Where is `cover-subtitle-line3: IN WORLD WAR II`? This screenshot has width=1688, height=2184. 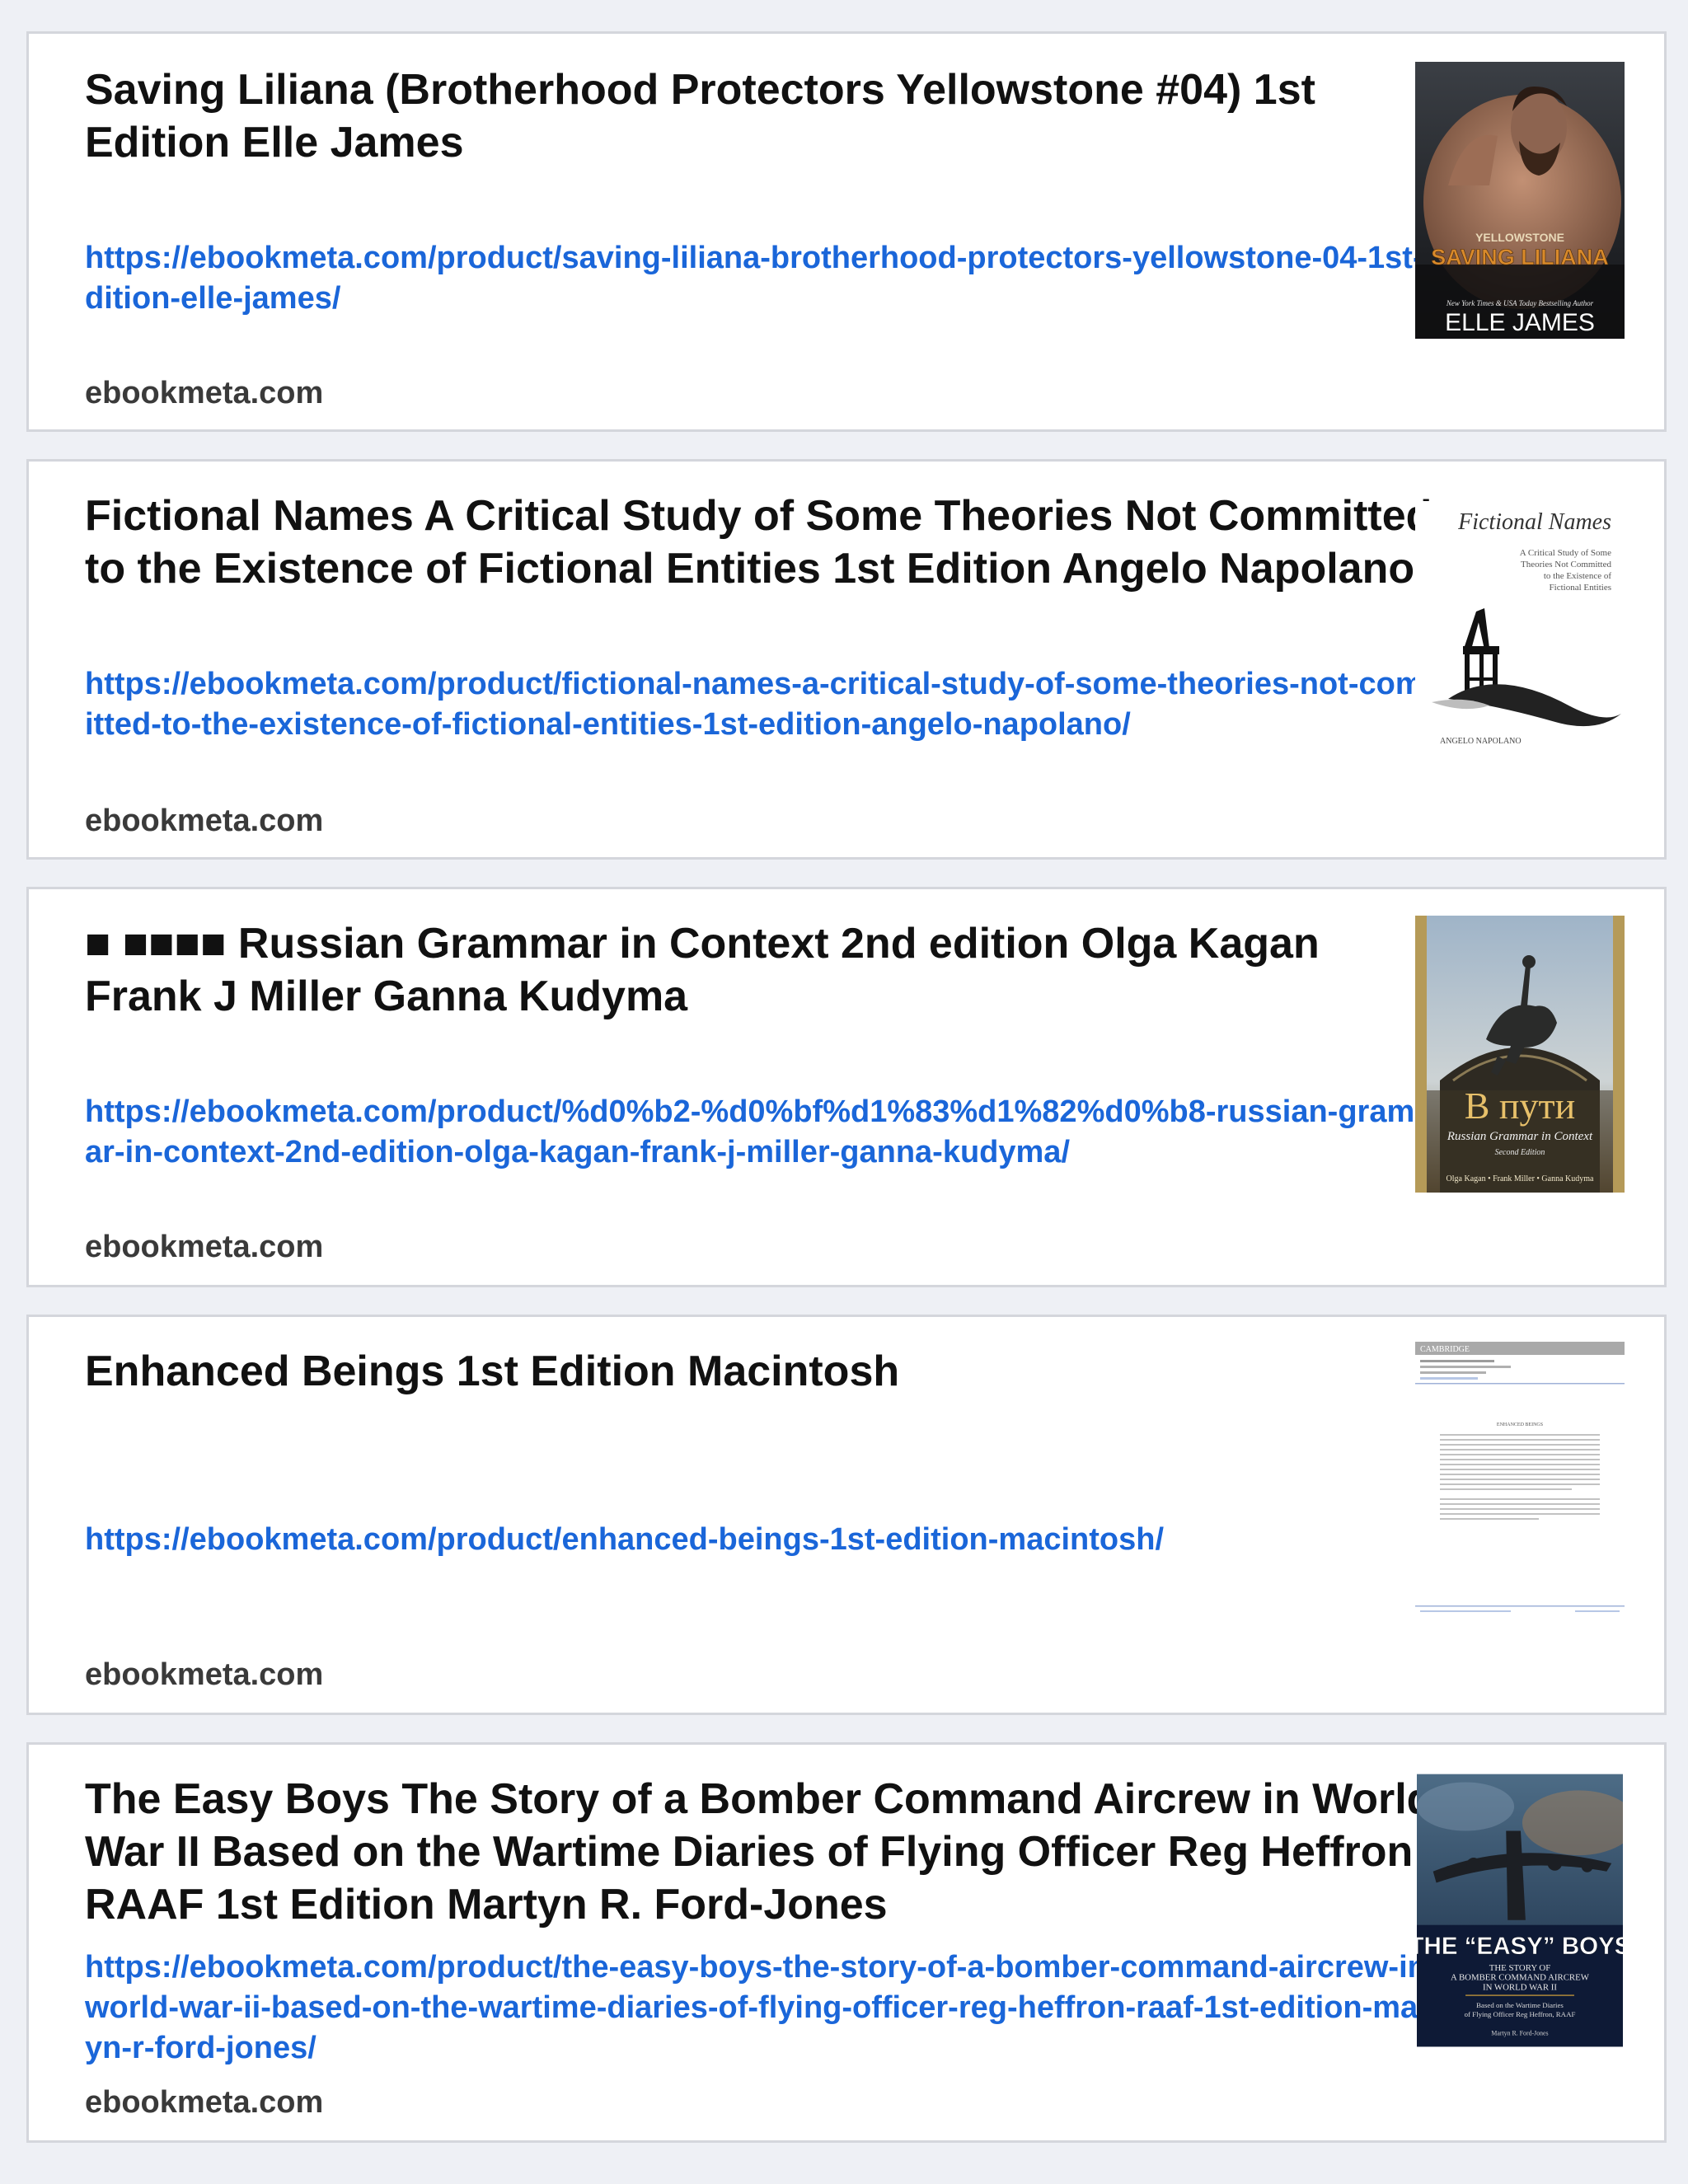
cover-subtitle-line3: IN WORLD WAR II is located at coordinates (1520, 1987).